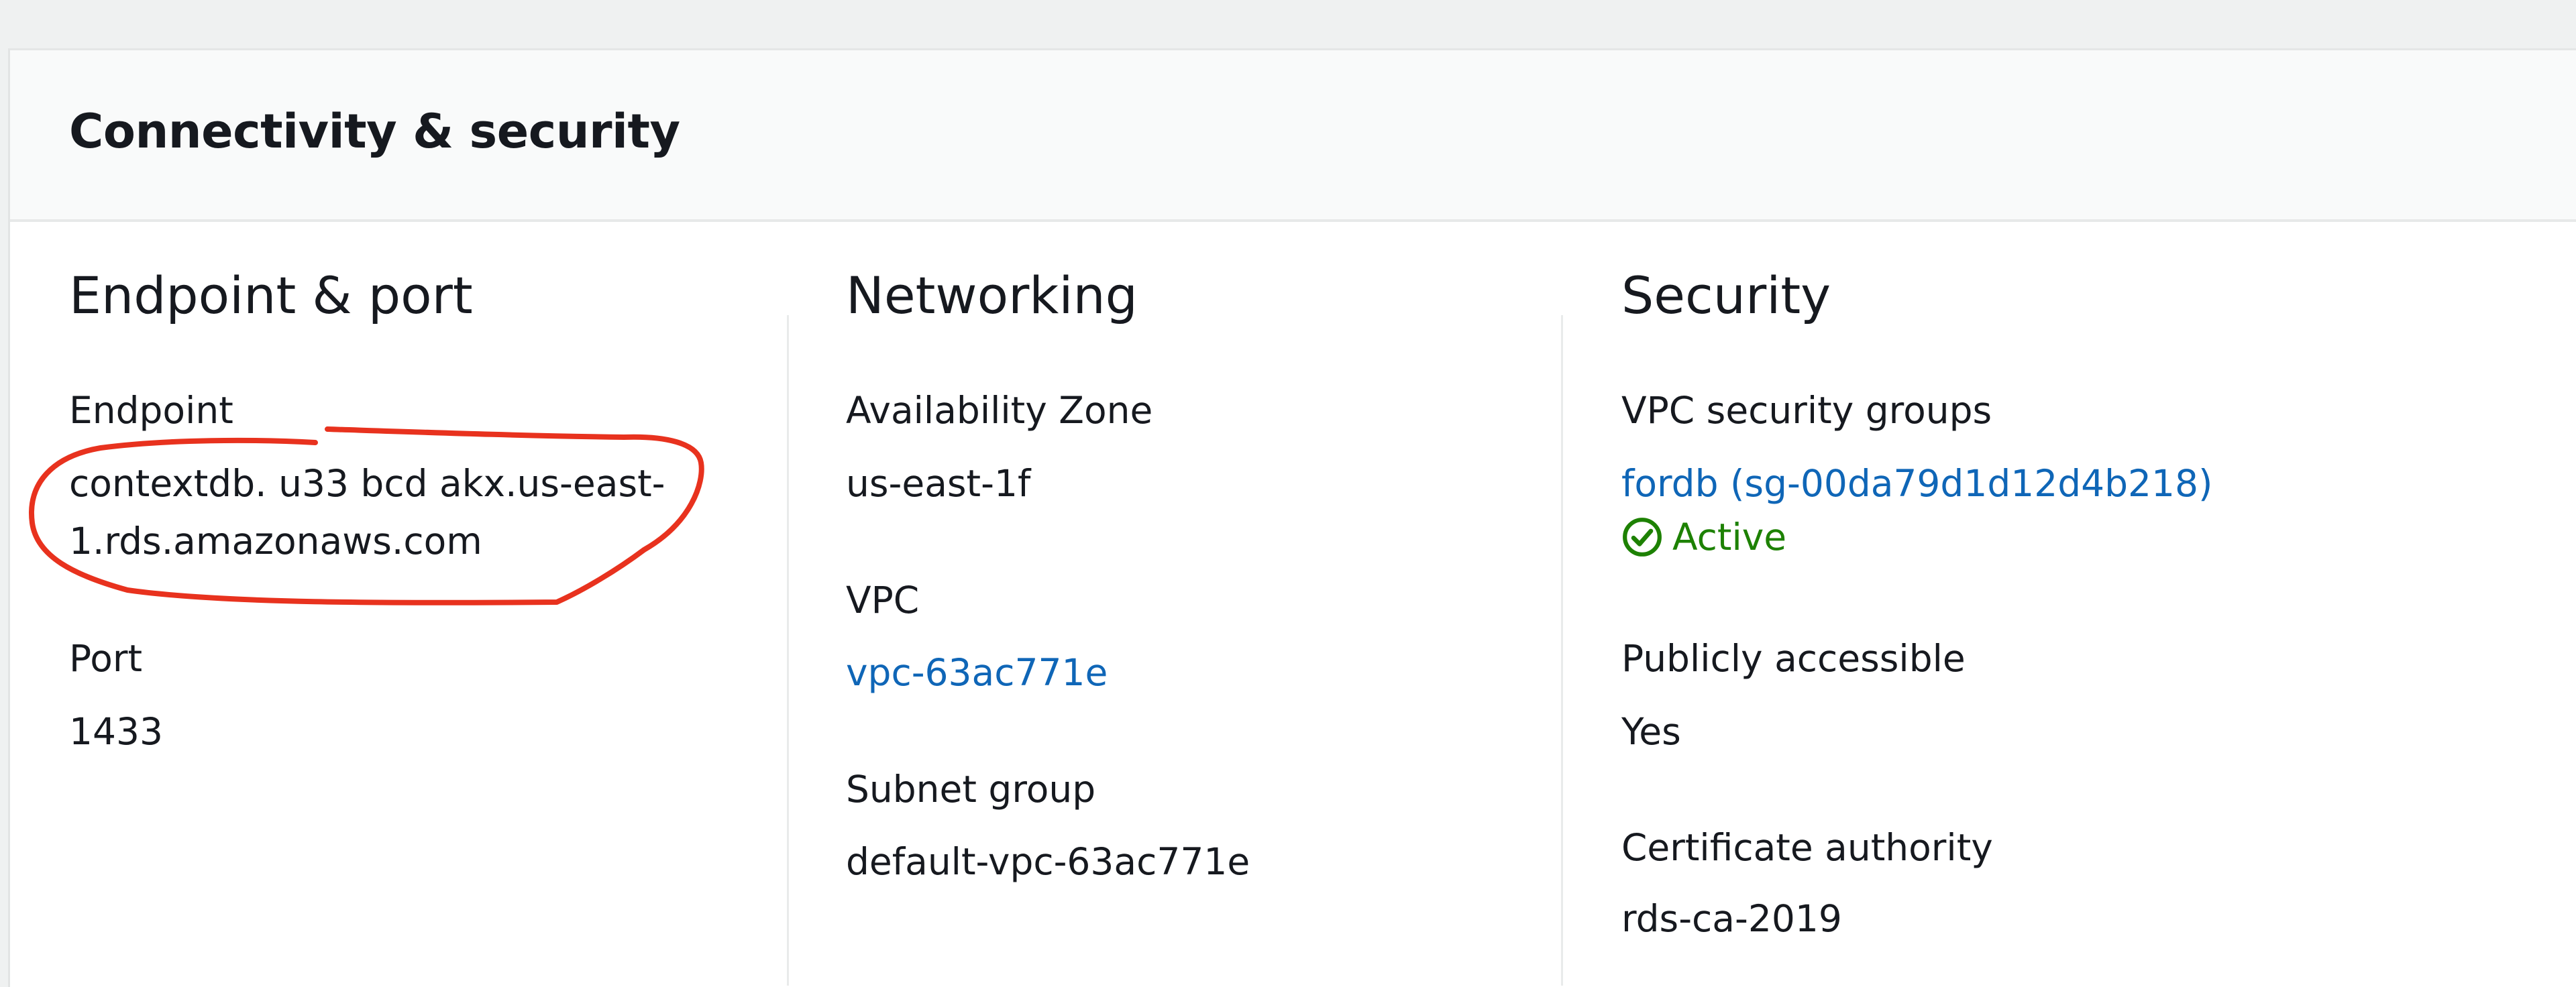 The height and width of the screenshot is (987, 2576). Describe the element at coordinates (1806, 410) in the screenshot. I see `vpc-security-groups-label: VPC security groups` at that location.